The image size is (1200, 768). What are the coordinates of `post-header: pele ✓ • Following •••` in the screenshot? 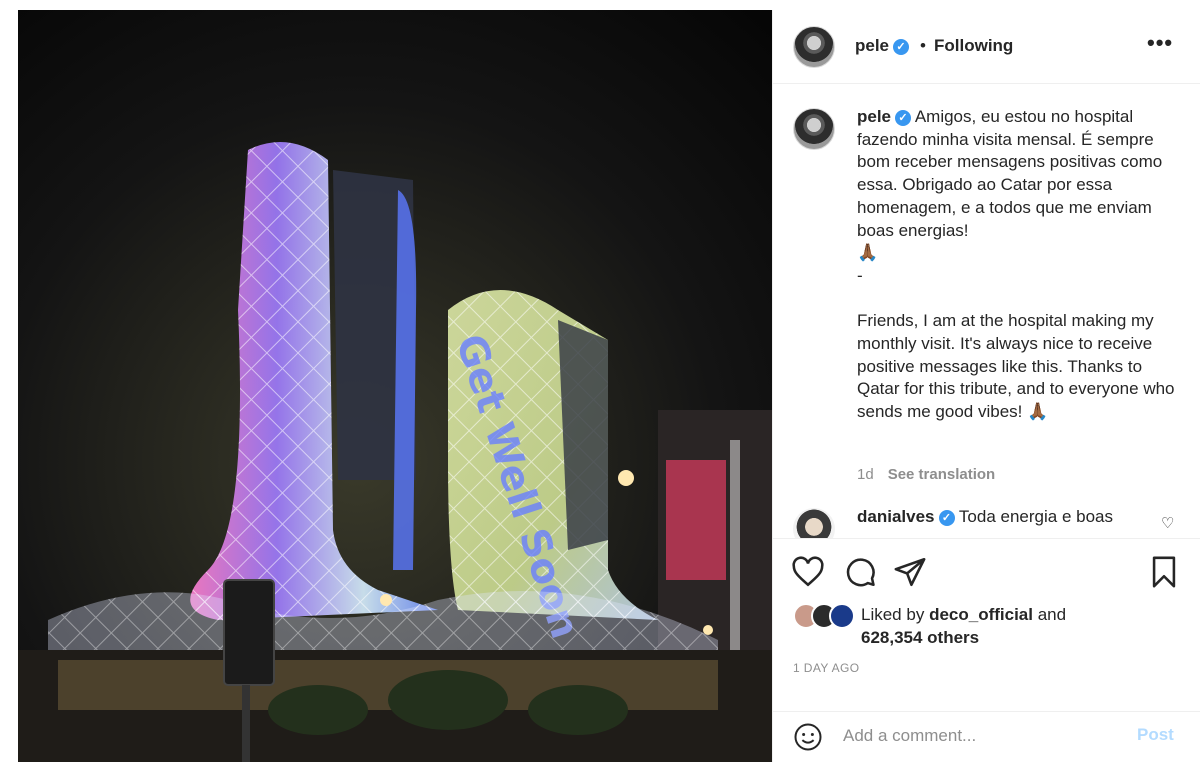 It's located at (986, 47).